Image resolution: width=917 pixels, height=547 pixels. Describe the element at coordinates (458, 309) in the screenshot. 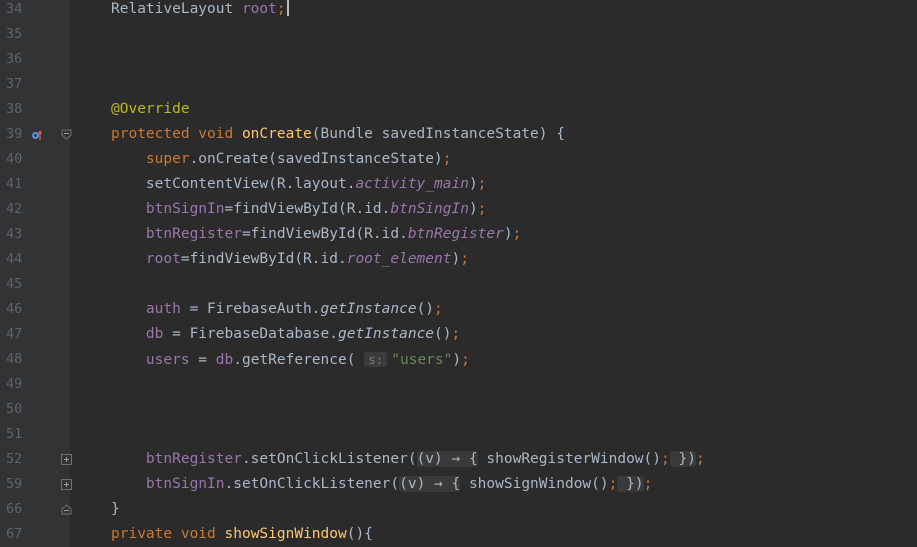

I see `code-line: 46 auth = FirebaseAuth.getInstance();` at that location.